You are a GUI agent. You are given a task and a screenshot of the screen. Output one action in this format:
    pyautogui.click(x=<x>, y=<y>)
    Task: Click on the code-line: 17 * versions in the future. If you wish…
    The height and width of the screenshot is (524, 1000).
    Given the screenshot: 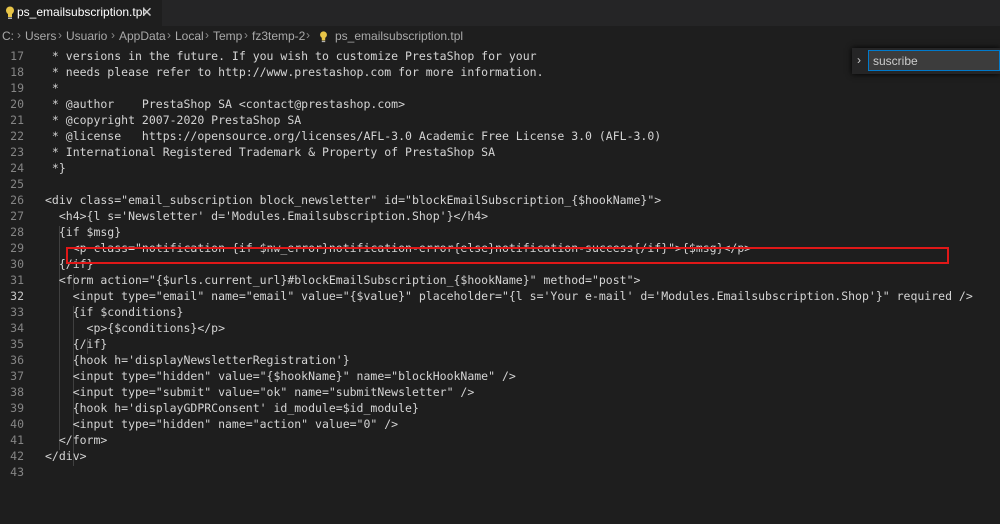 What is the action you would take?
    pyautogui.click(x=273, y=56)
    